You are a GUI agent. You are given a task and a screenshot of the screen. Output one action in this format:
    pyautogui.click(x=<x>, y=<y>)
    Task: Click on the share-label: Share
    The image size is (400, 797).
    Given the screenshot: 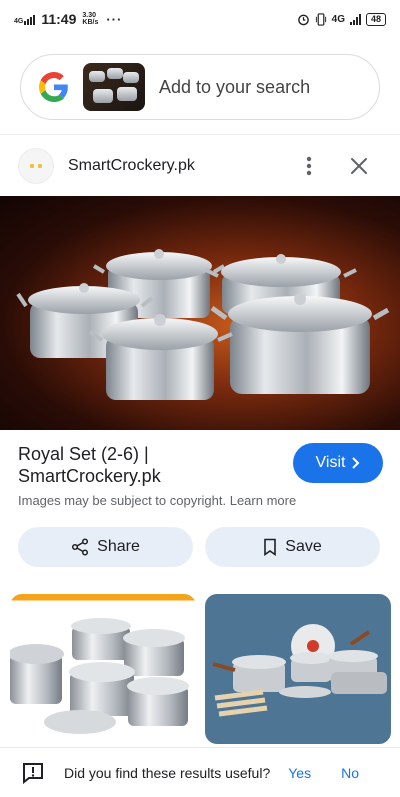 What is the action you would take?
    pyautogui.click(x=118, y=546)
    